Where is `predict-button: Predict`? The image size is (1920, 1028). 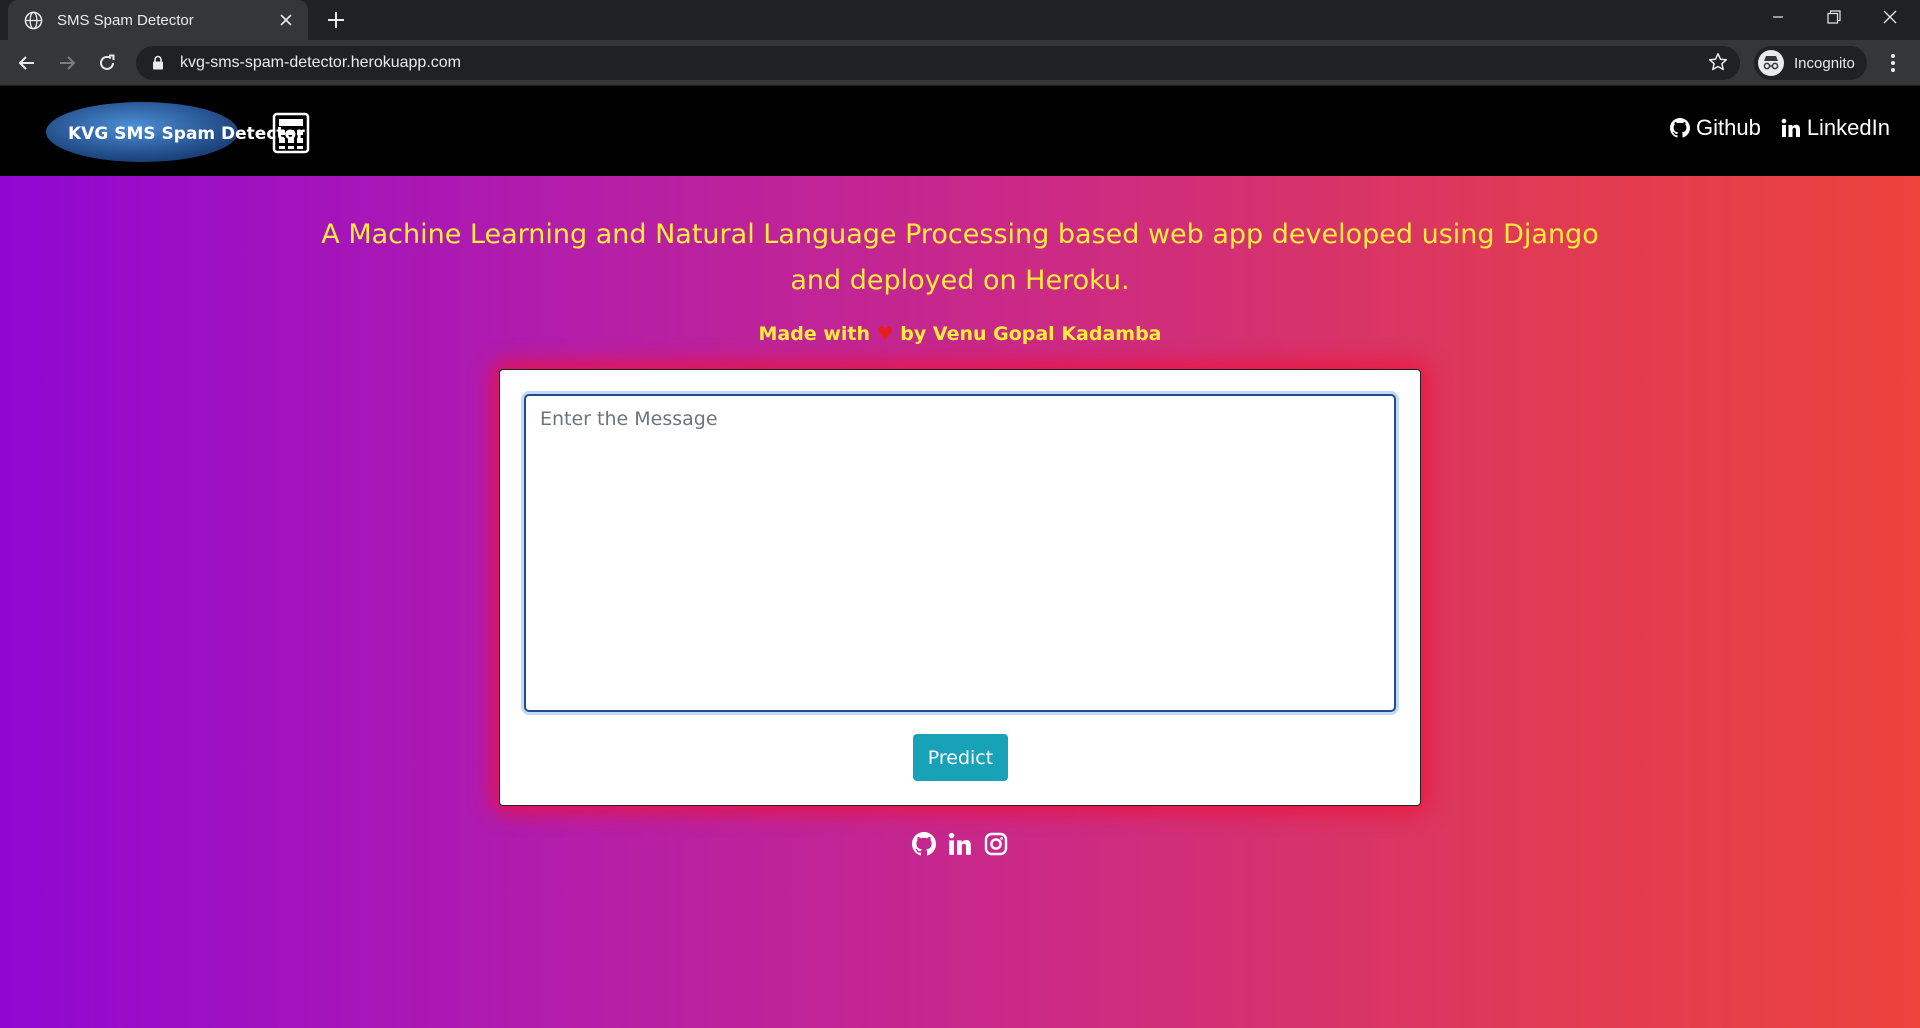 predict-button: Predict is located at coordinates (960, 757).